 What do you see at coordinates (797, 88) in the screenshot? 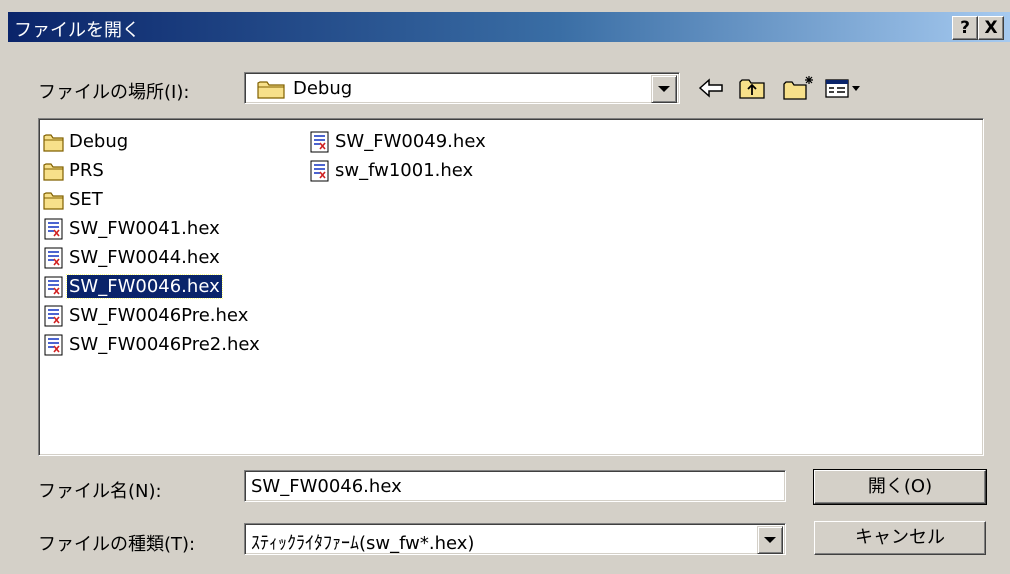
I see `new-folder-icon` at bounding box center [797, 88].